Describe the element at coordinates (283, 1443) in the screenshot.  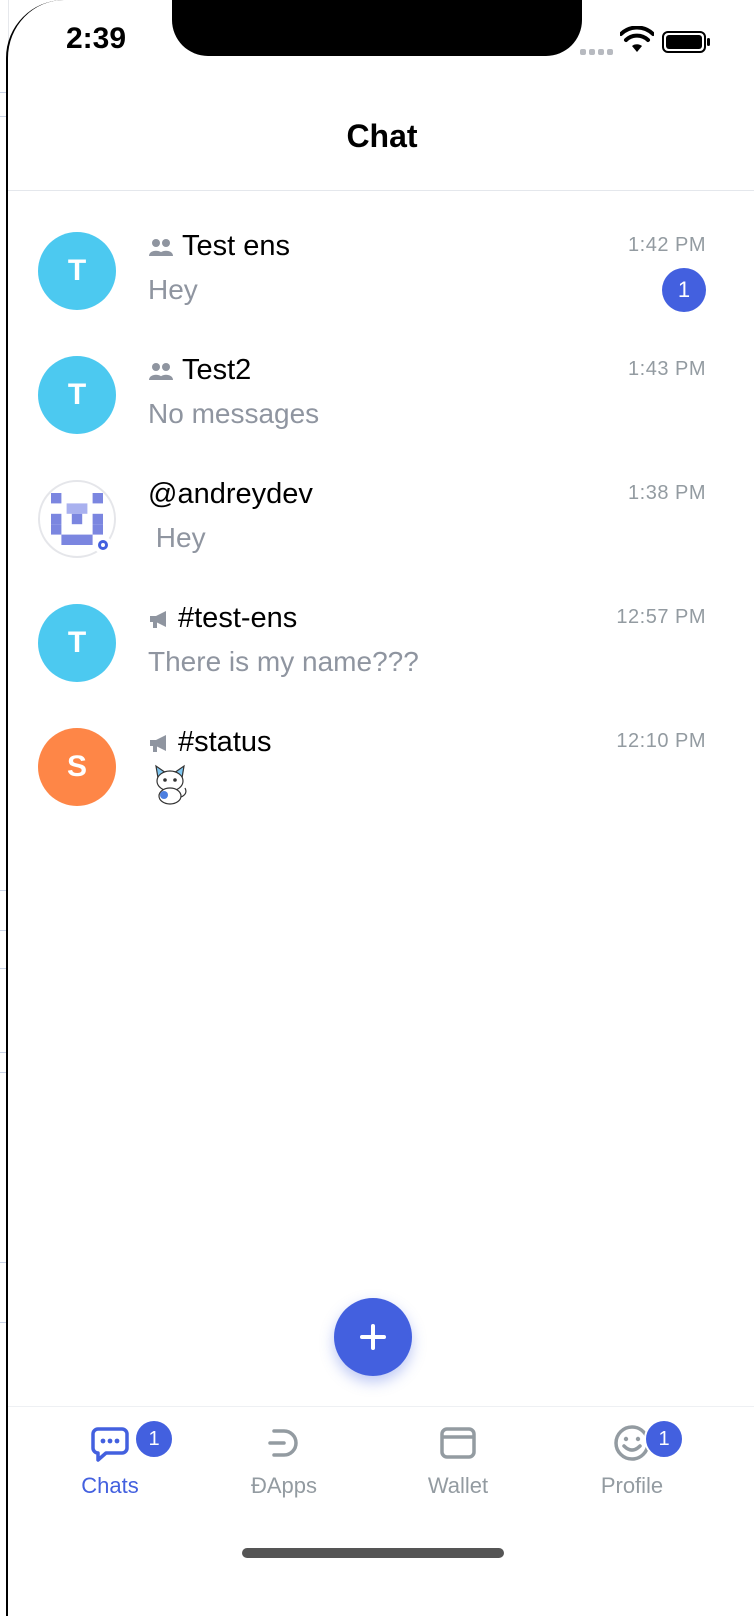
I see `dapps-icon` at that location.